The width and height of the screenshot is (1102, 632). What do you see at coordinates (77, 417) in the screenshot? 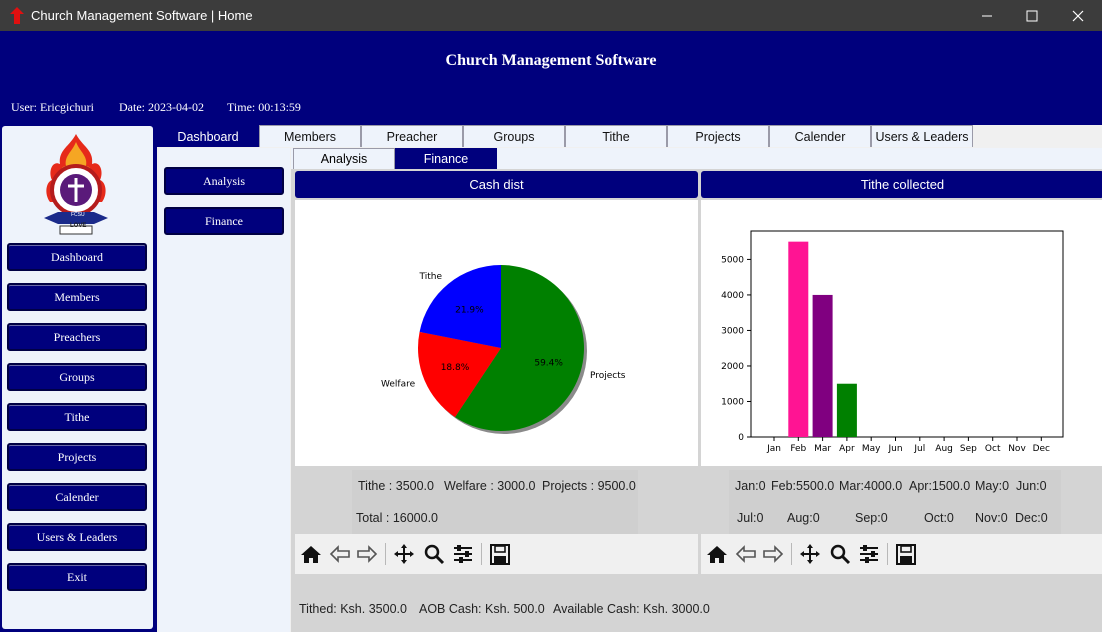
I see `sidebar-item-tithe: Tithe` at bounding box center [77, 417].